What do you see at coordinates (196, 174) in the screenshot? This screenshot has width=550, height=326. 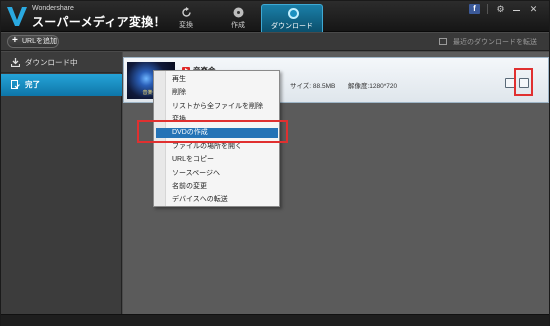 I see `menu-item-source-page: ソースページへ` at bounding box center [196, 174].